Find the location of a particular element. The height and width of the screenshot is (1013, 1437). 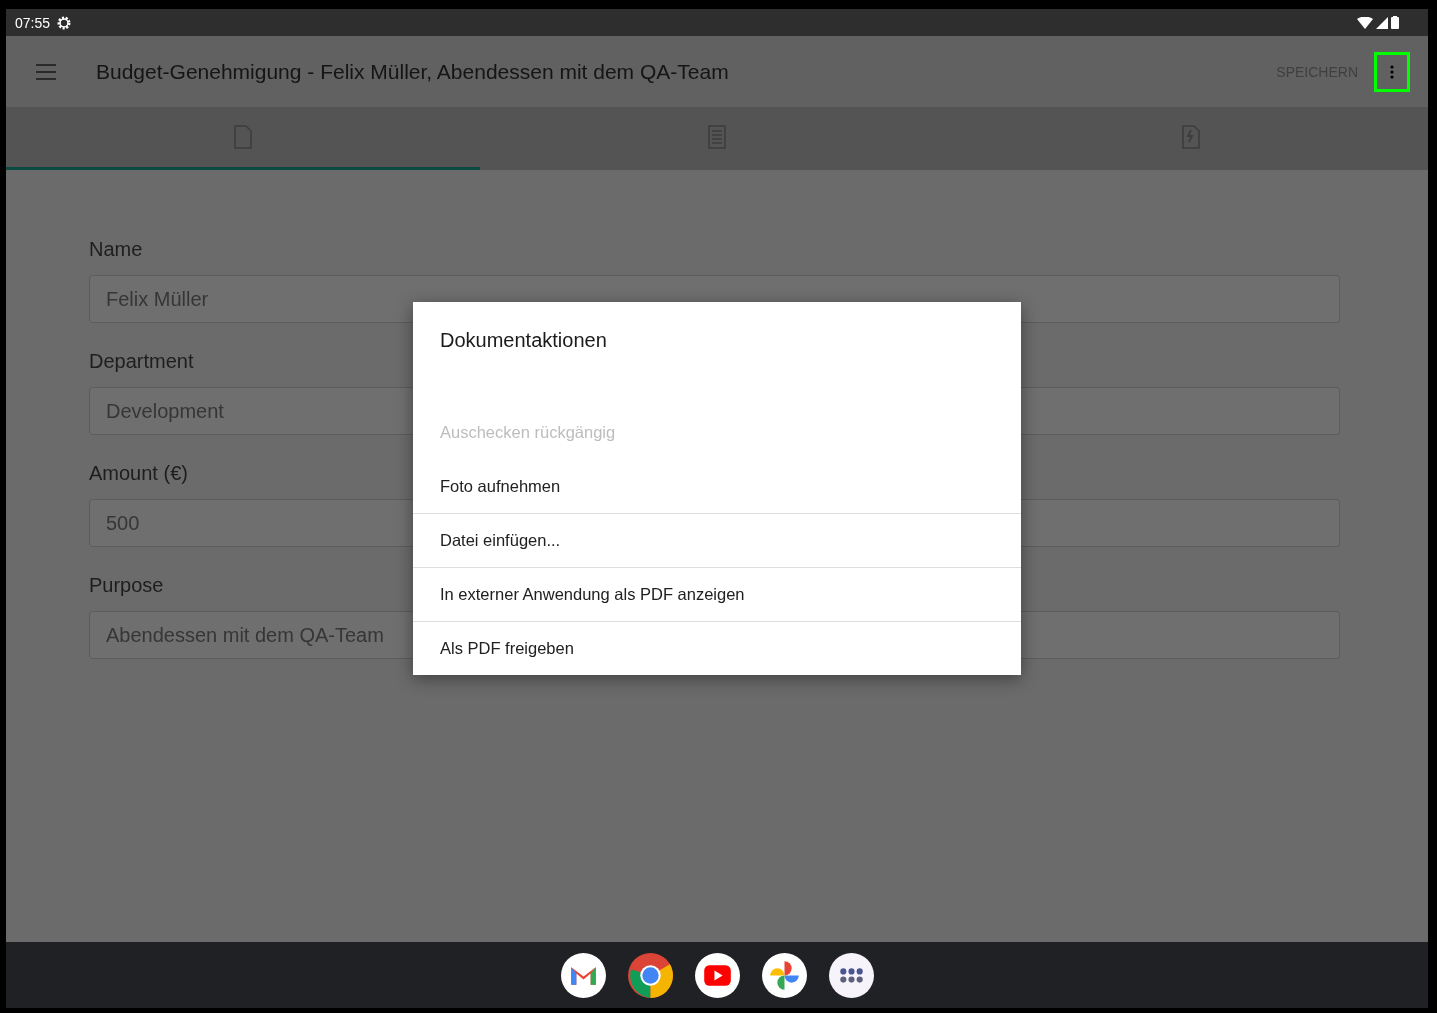

screen-title: Budget-Genehmigung - Felix Müller, Abendessen mit dem QA-Team is located at coordinates (412, 71).